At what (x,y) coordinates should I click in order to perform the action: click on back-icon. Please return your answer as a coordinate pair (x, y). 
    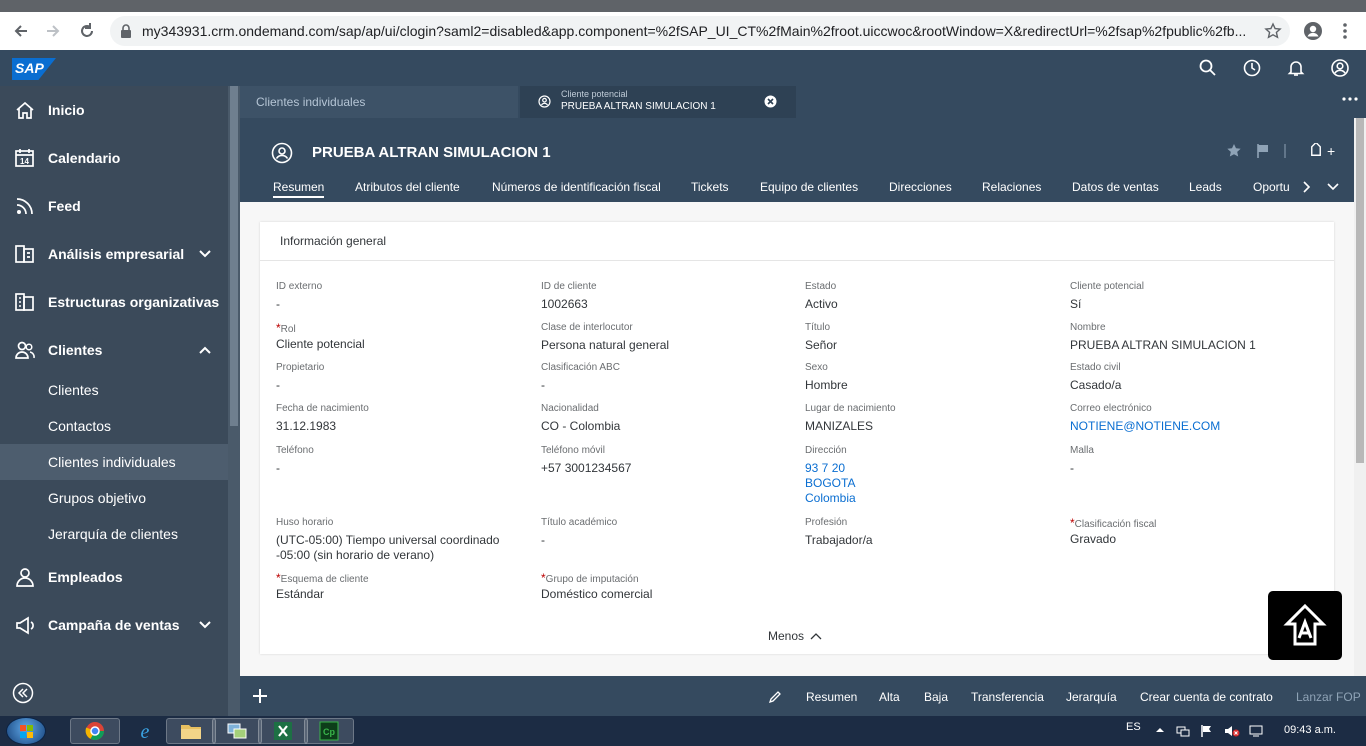
    Looking at the image, I should click on (21, 31).